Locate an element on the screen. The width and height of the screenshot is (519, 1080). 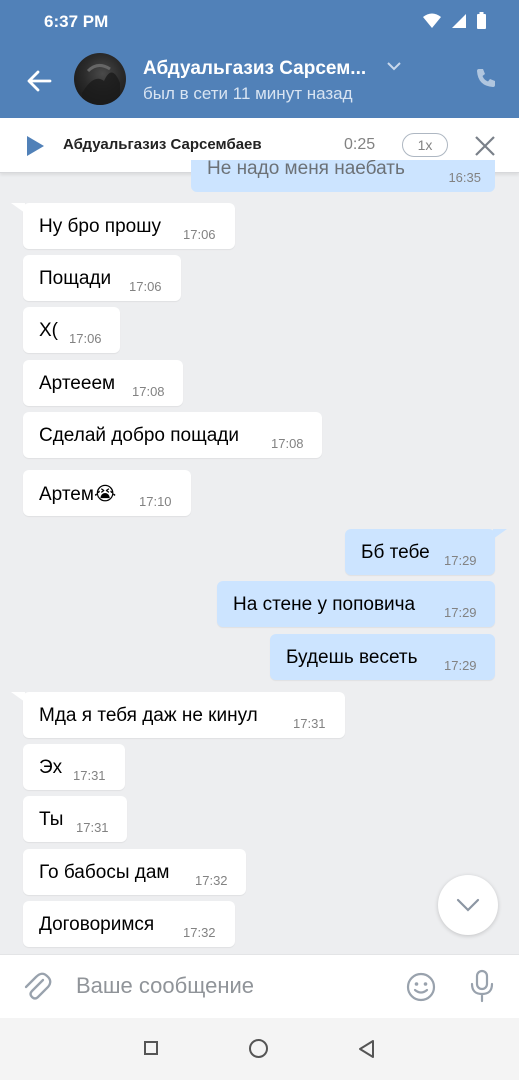
message-bubble-incoming: Артееем 17:08 is located at coordinates (103, 383).